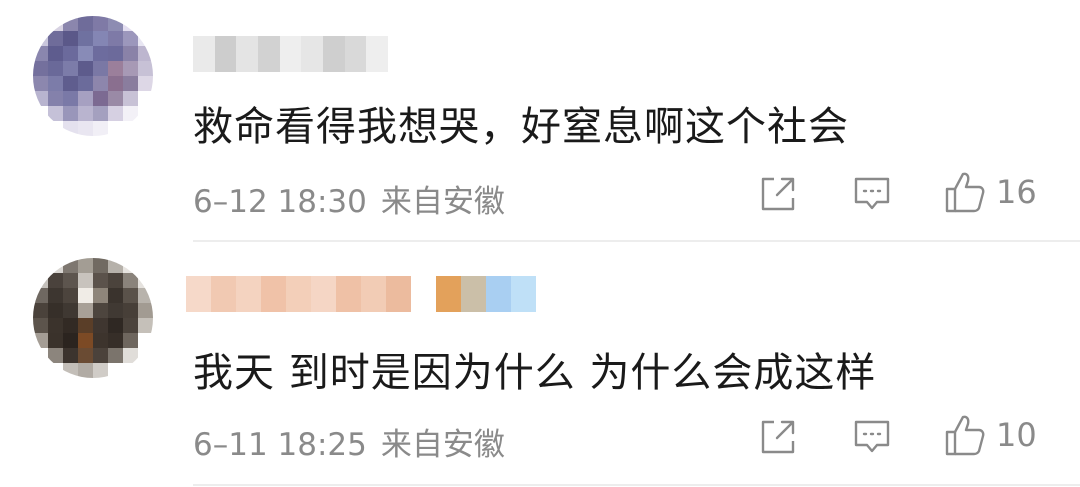 This screenshot has height=487, width=1080. What do you see at coordinates (349, 441) in the screenshot?
I see `comment-meta: 6–11 18:25 来自安徽` at bounding box center [349, 441].